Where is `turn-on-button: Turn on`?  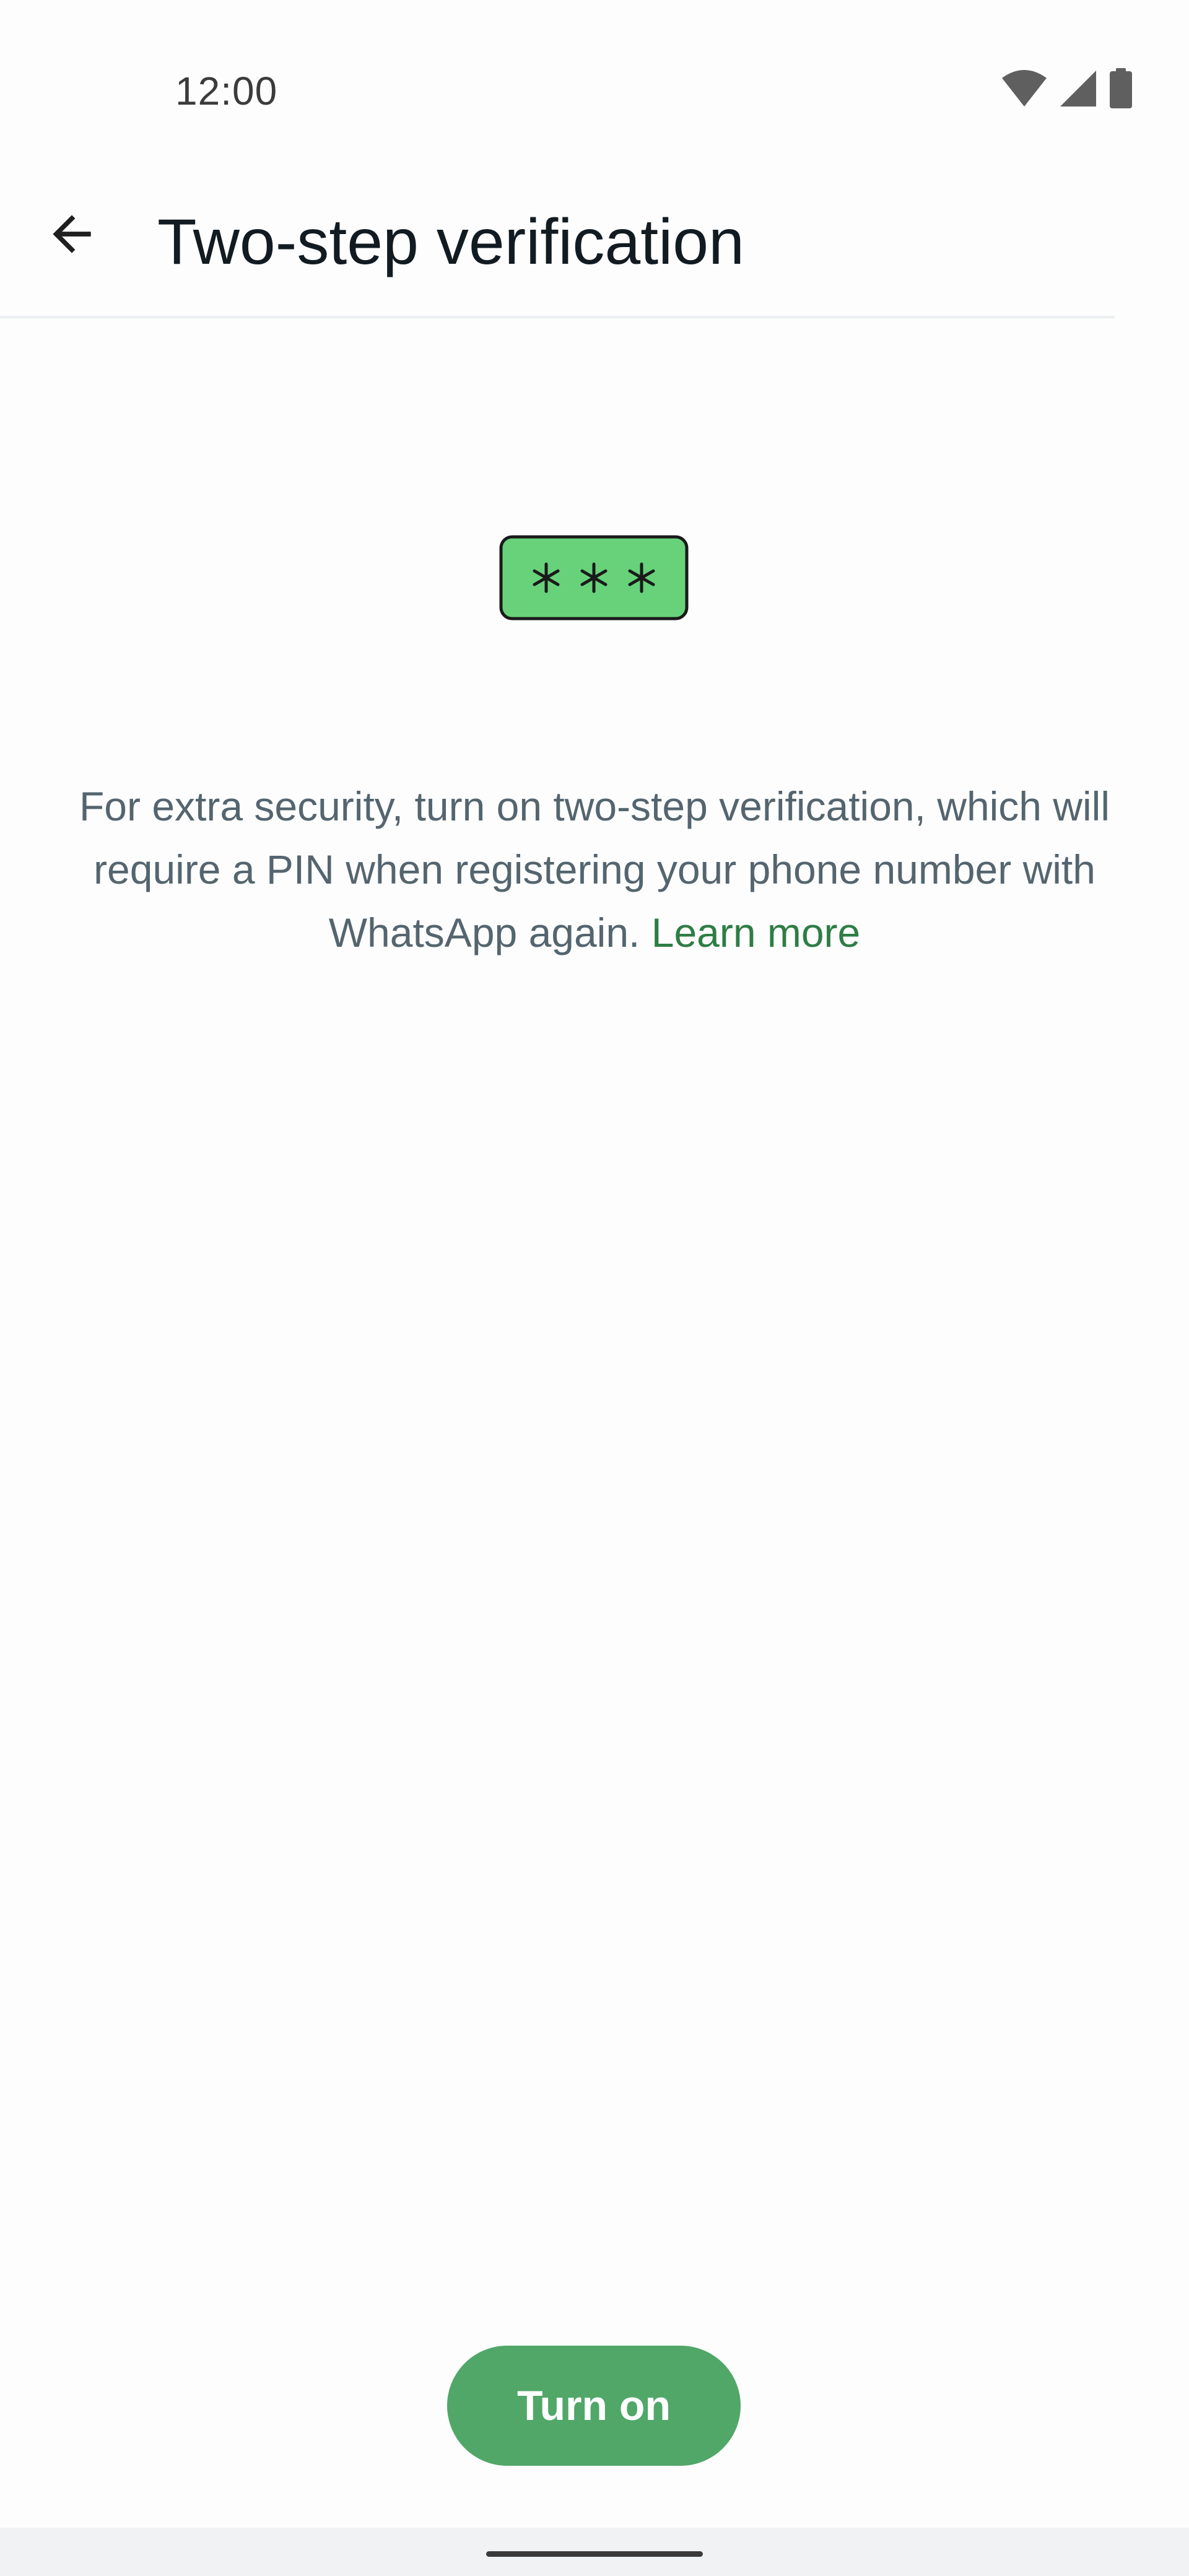 turn-on-button: Turn on is located at coordinates (594, 2406).